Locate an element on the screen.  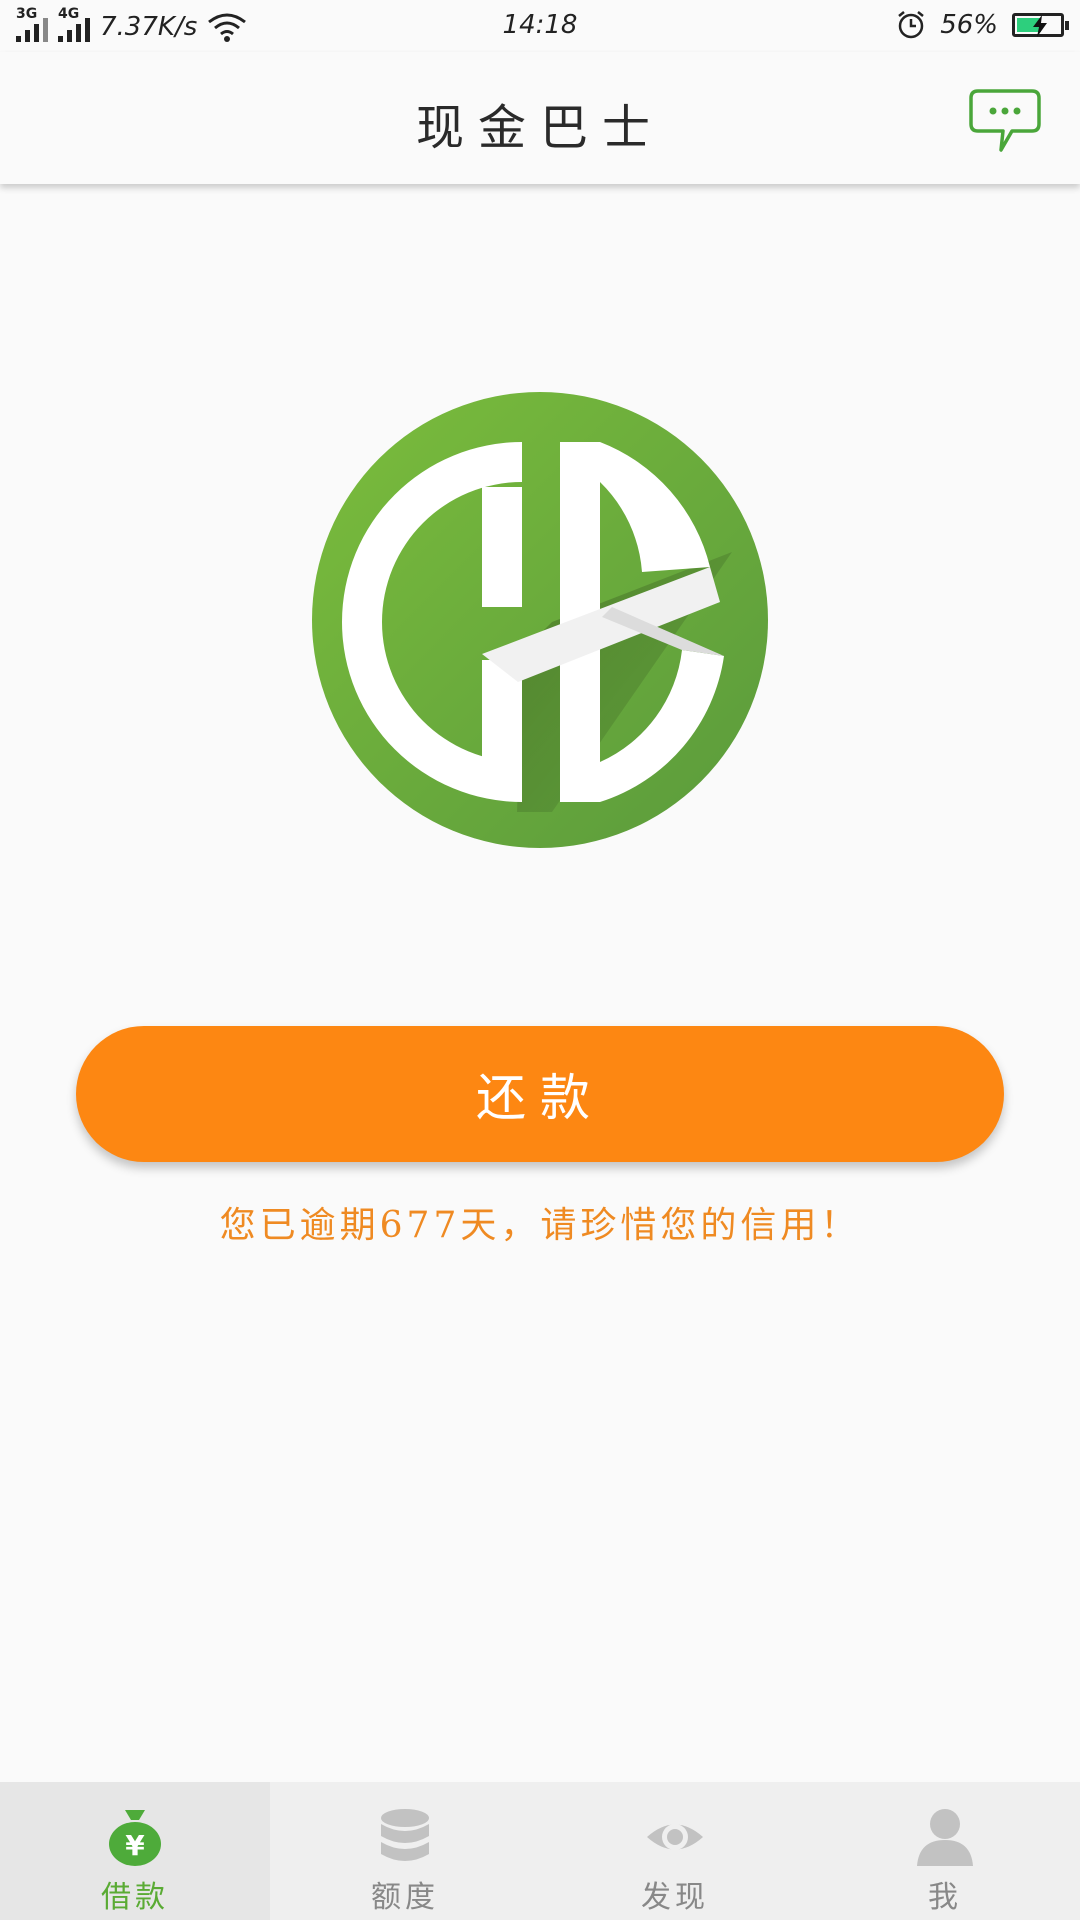
nav-item-me: 我 is located at coordinates (945, 1851).